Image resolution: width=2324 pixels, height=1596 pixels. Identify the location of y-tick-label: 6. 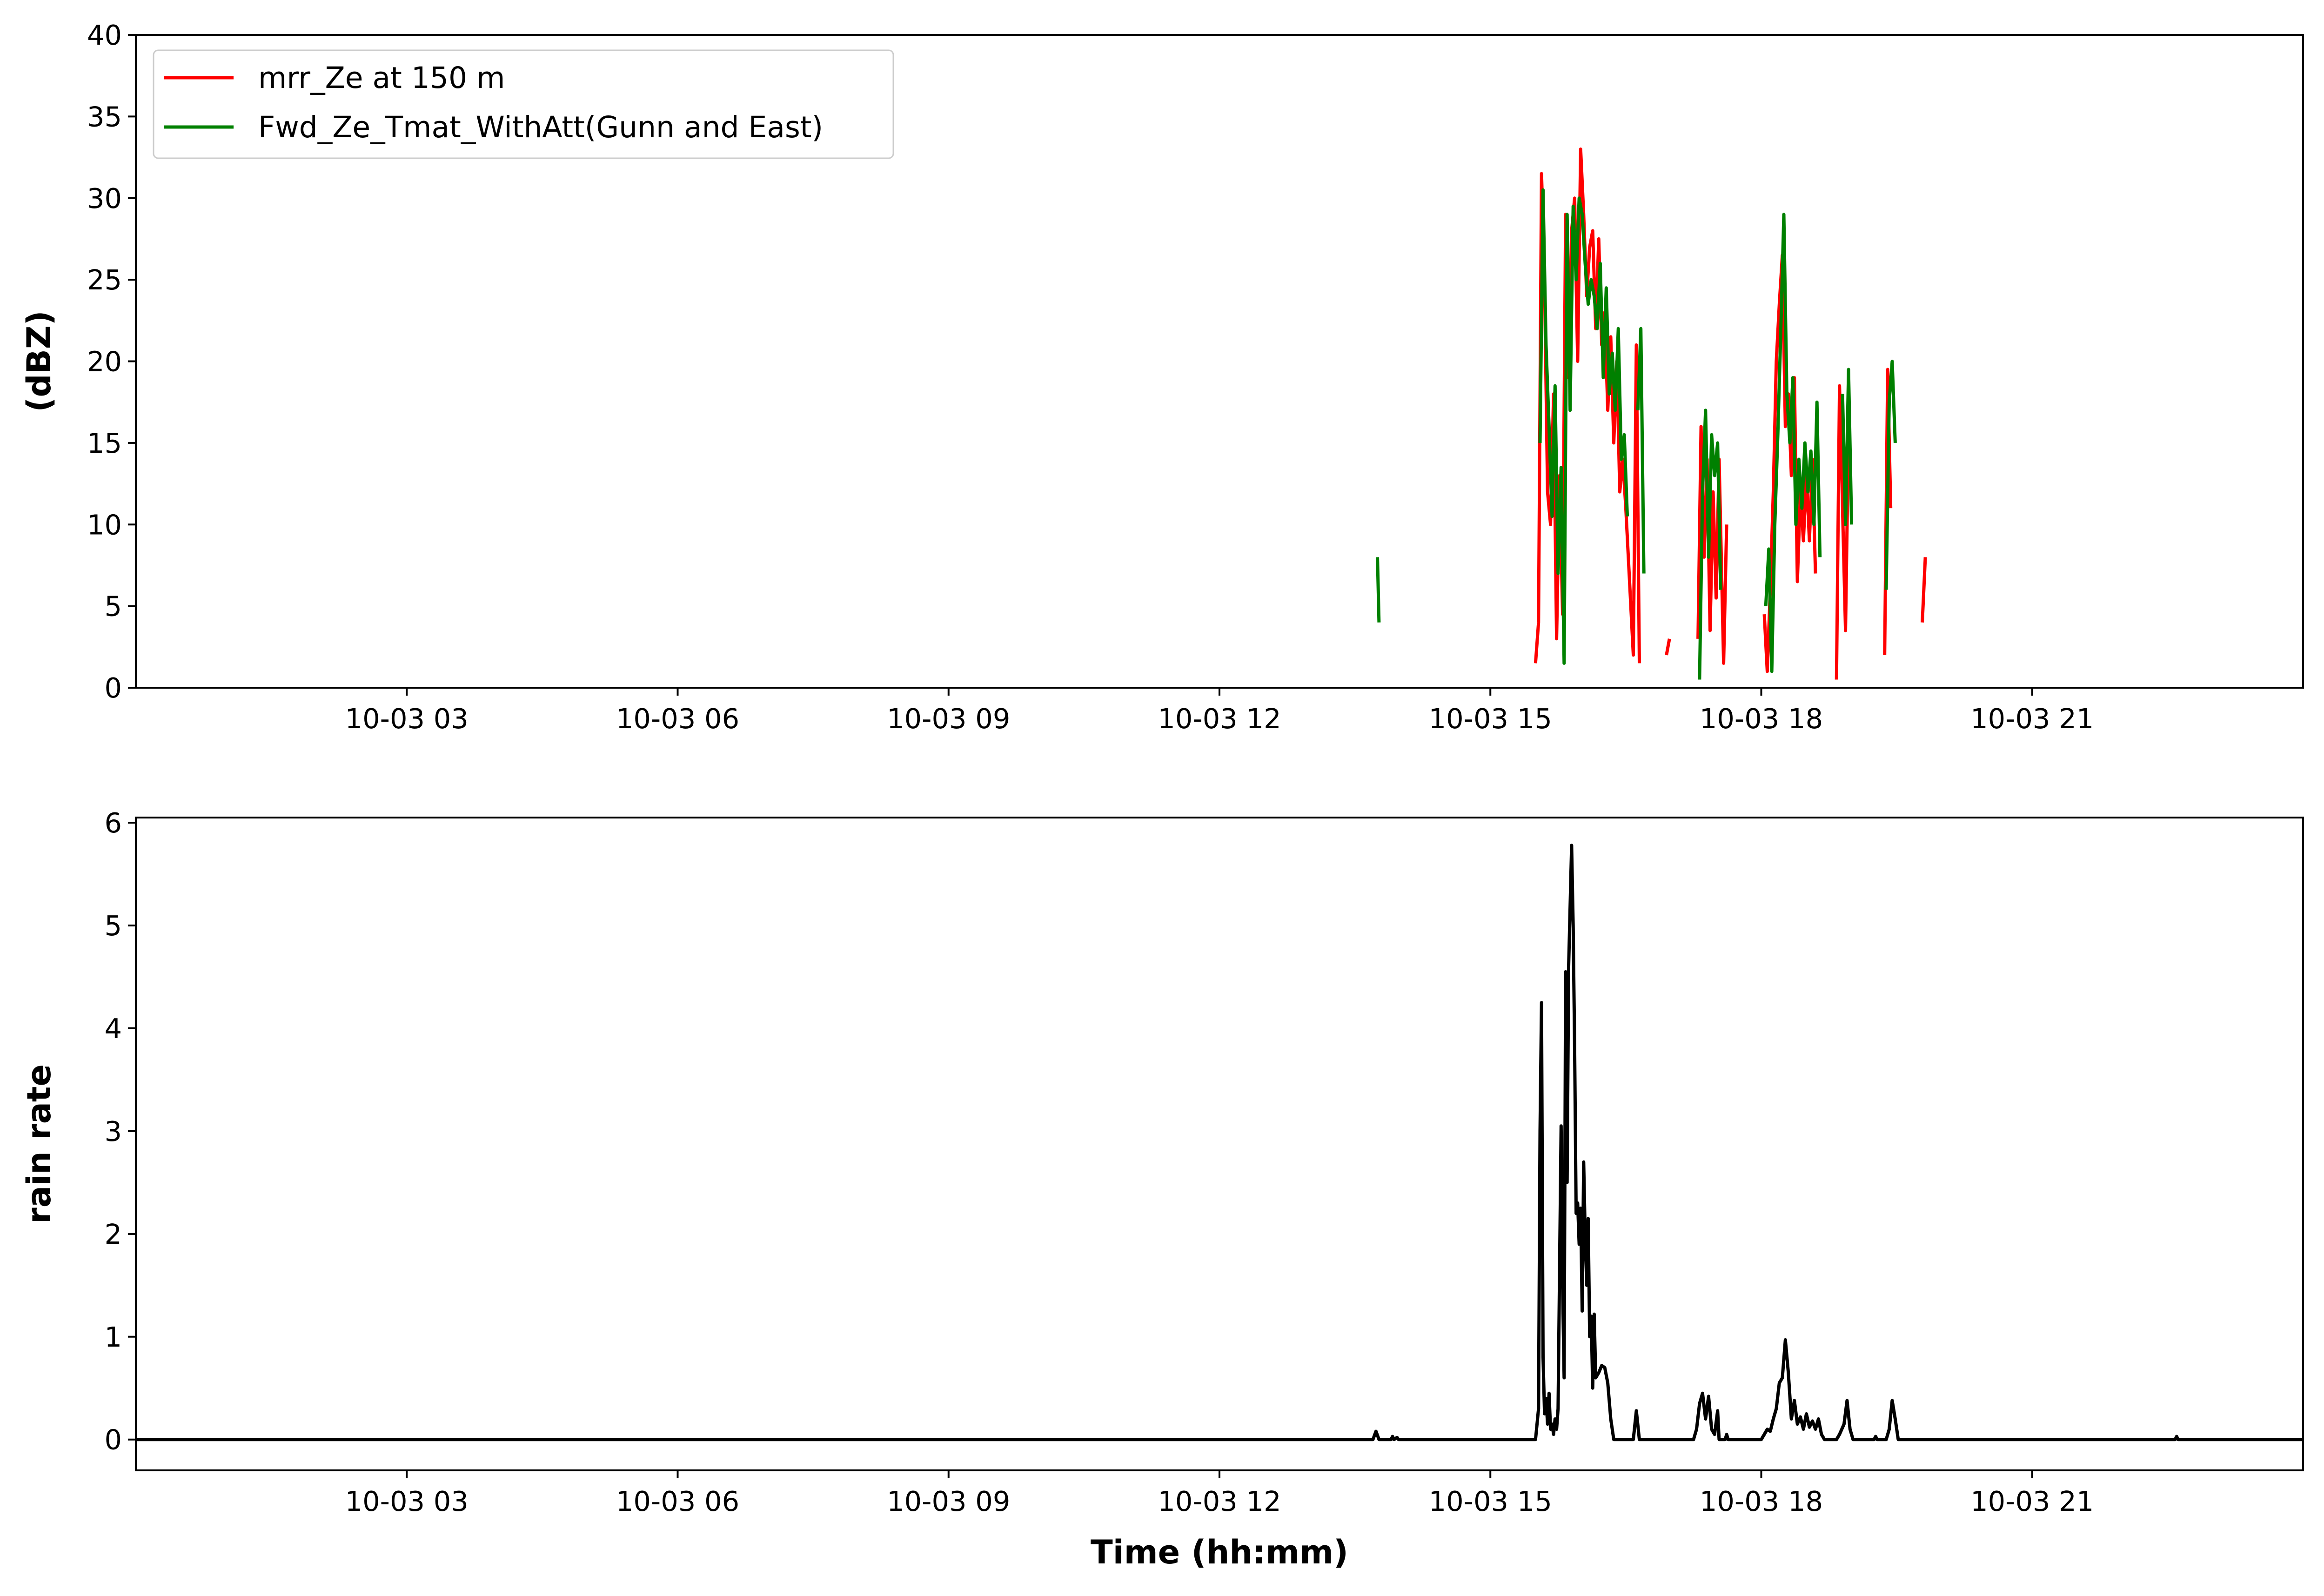
(113, 823).